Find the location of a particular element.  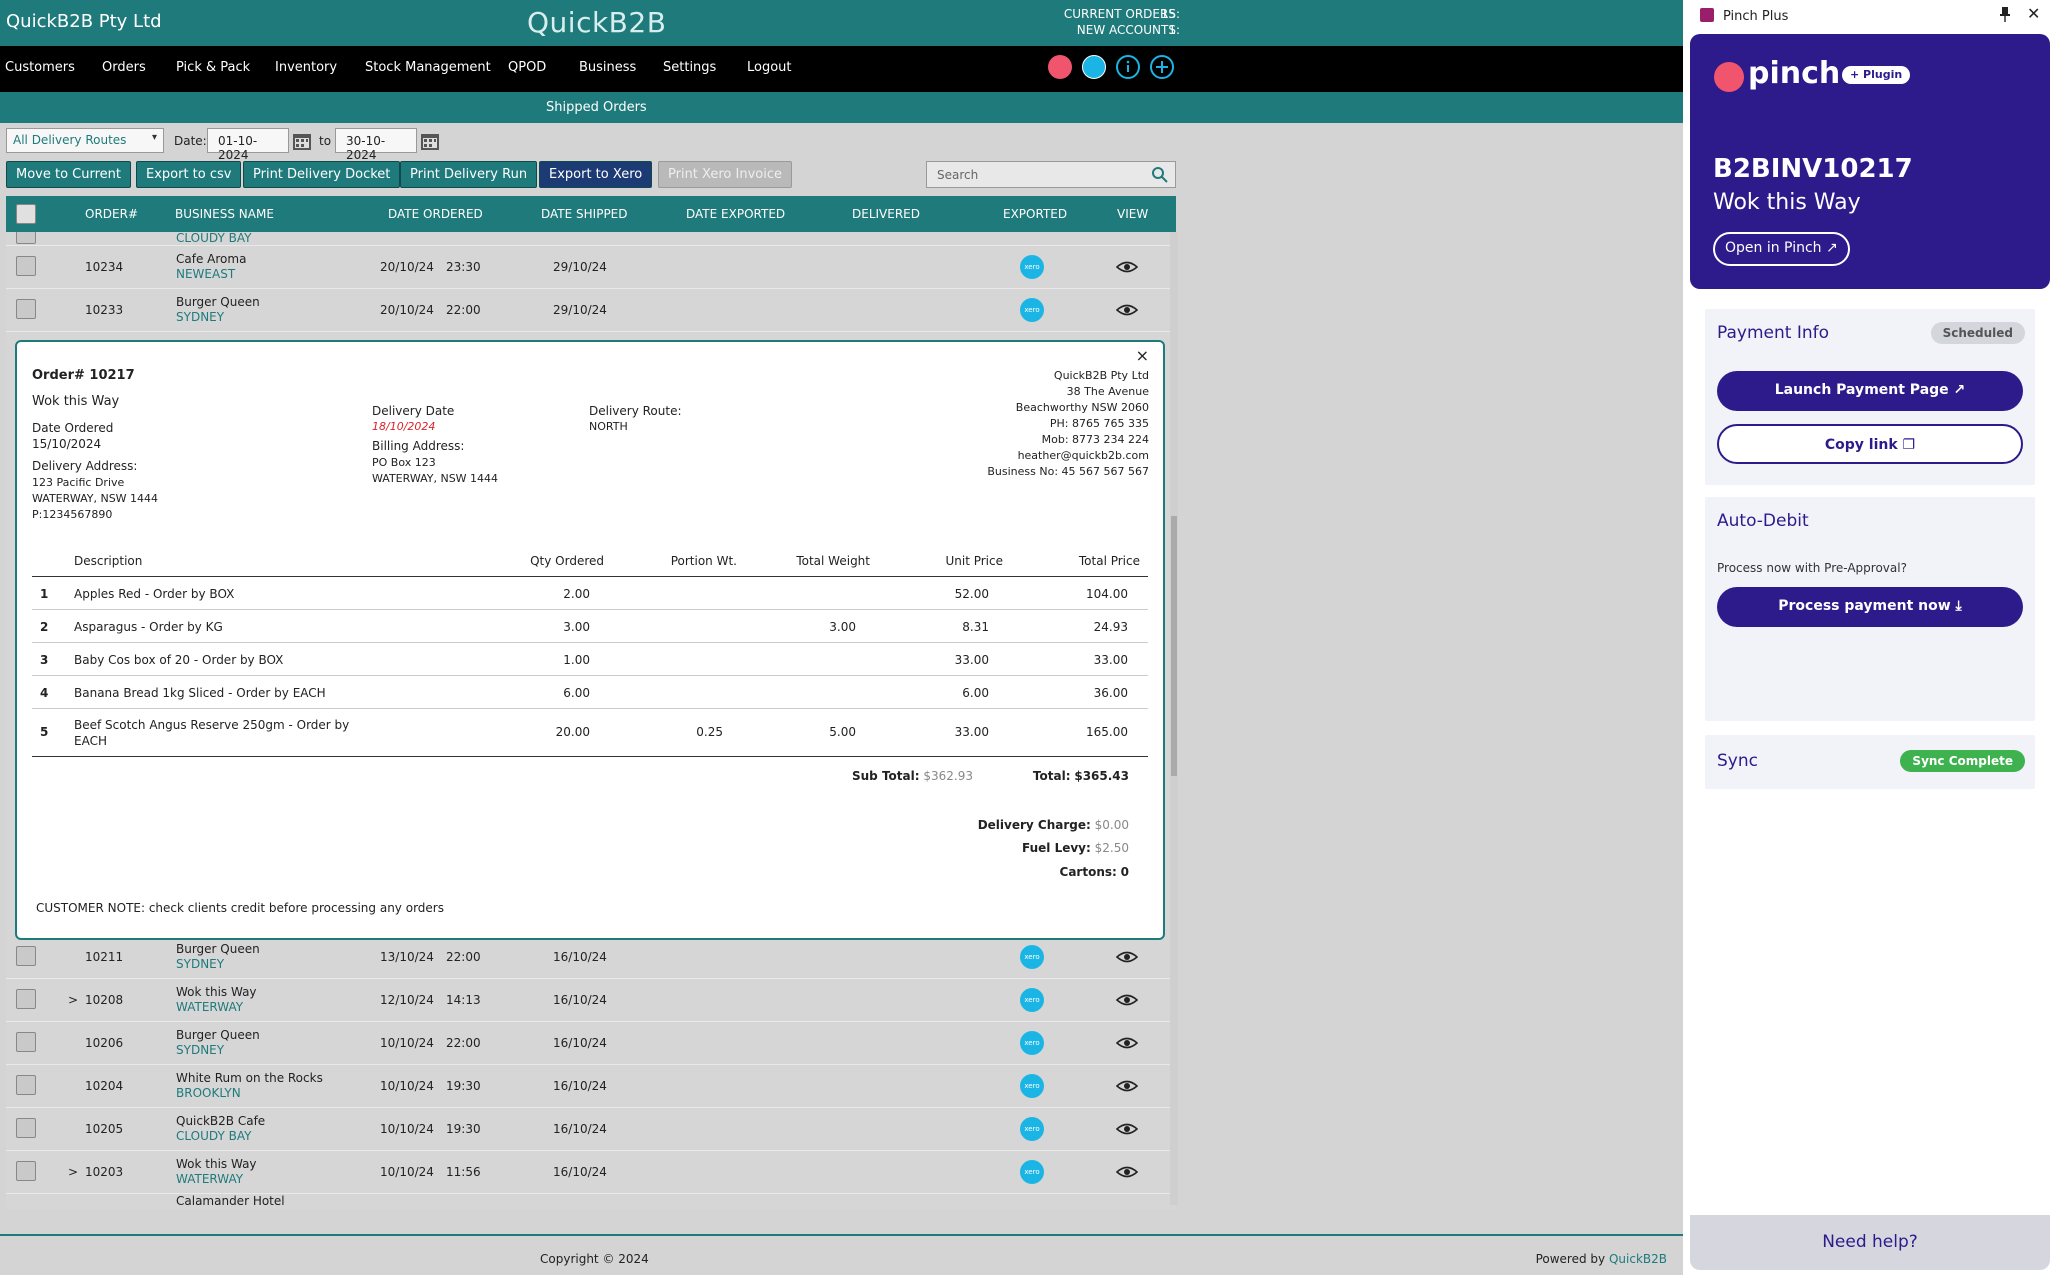

launch-payment-page-button: Launch Payment Page ↗ is located at coordinates (1870, 391).